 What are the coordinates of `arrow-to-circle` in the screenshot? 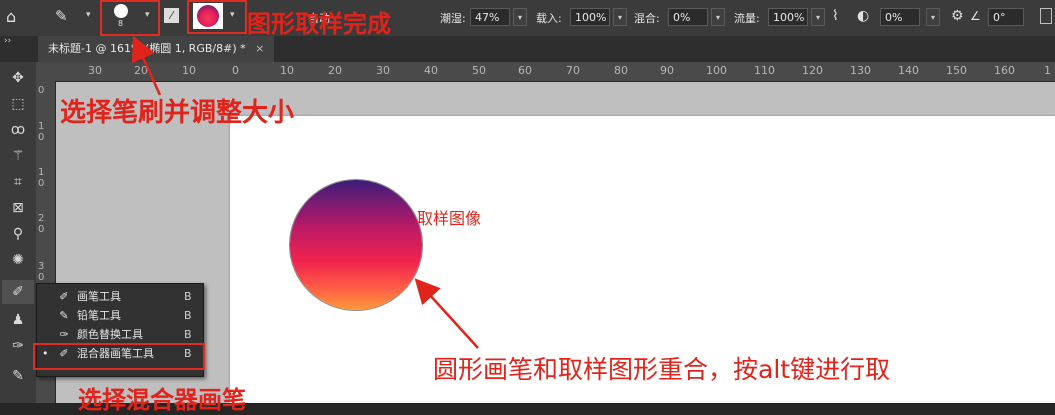 It's located at (446, 313).